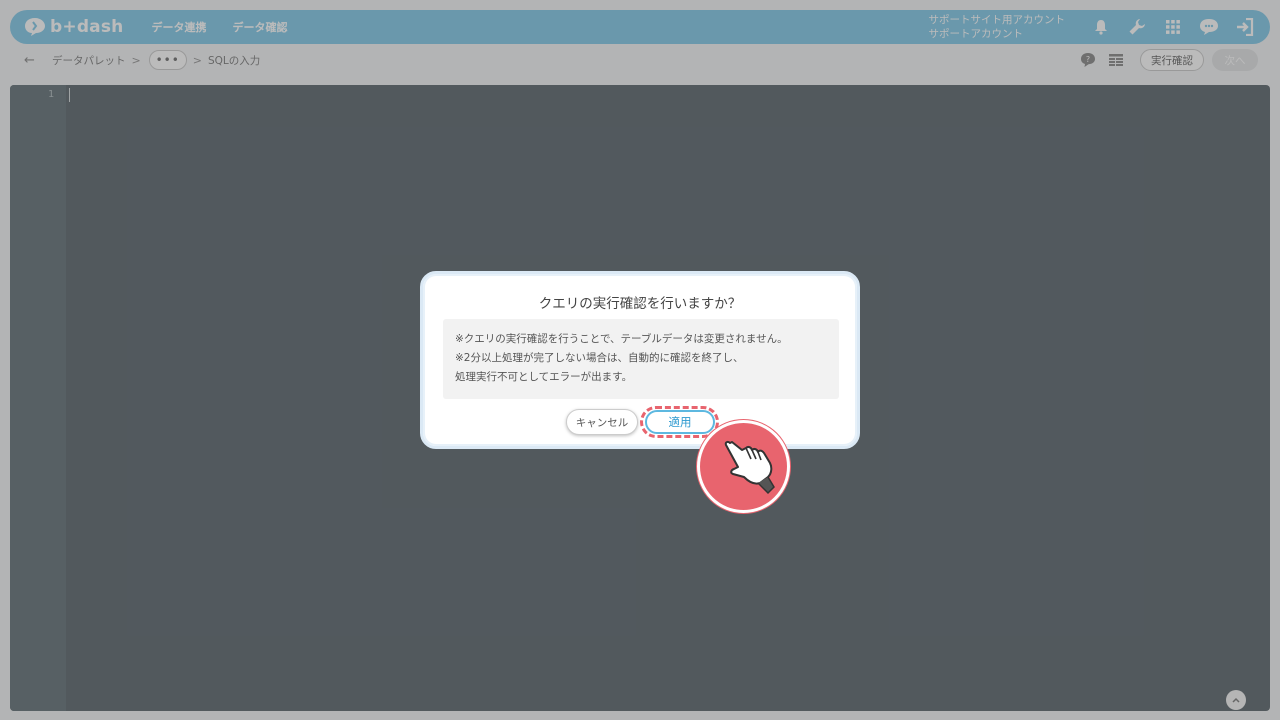  What do you see at coordinates (544, 377) in the screenshot?
I see `dialog-message-line: 処理実行不可としてエラーが出ます。` at bounding box center [544, 377].